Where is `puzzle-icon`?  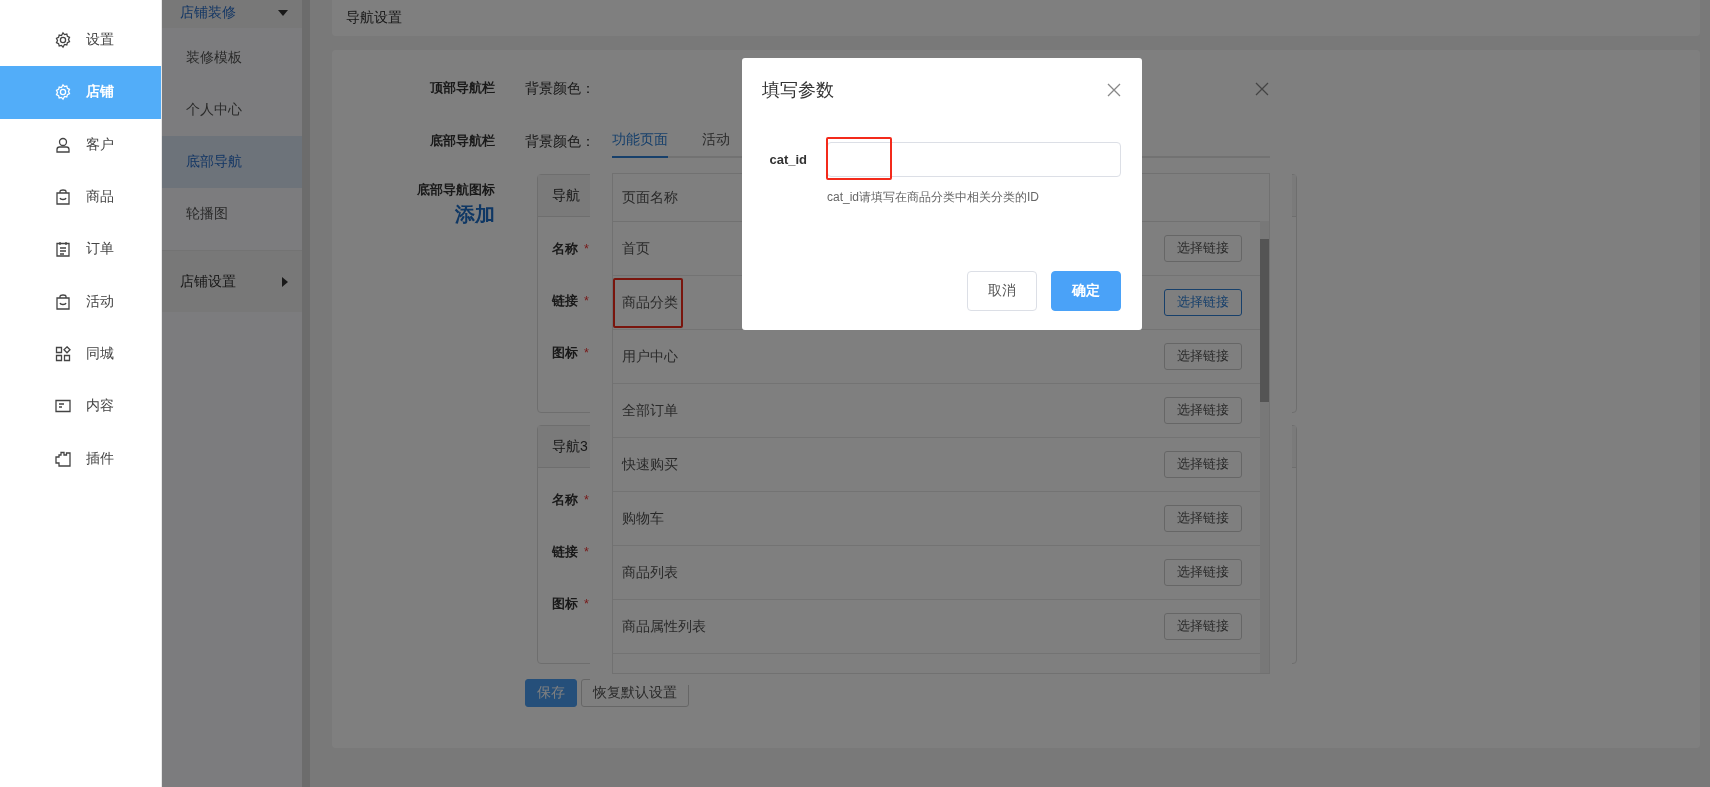
puzzle-icon is located at coordinates (63, 458).